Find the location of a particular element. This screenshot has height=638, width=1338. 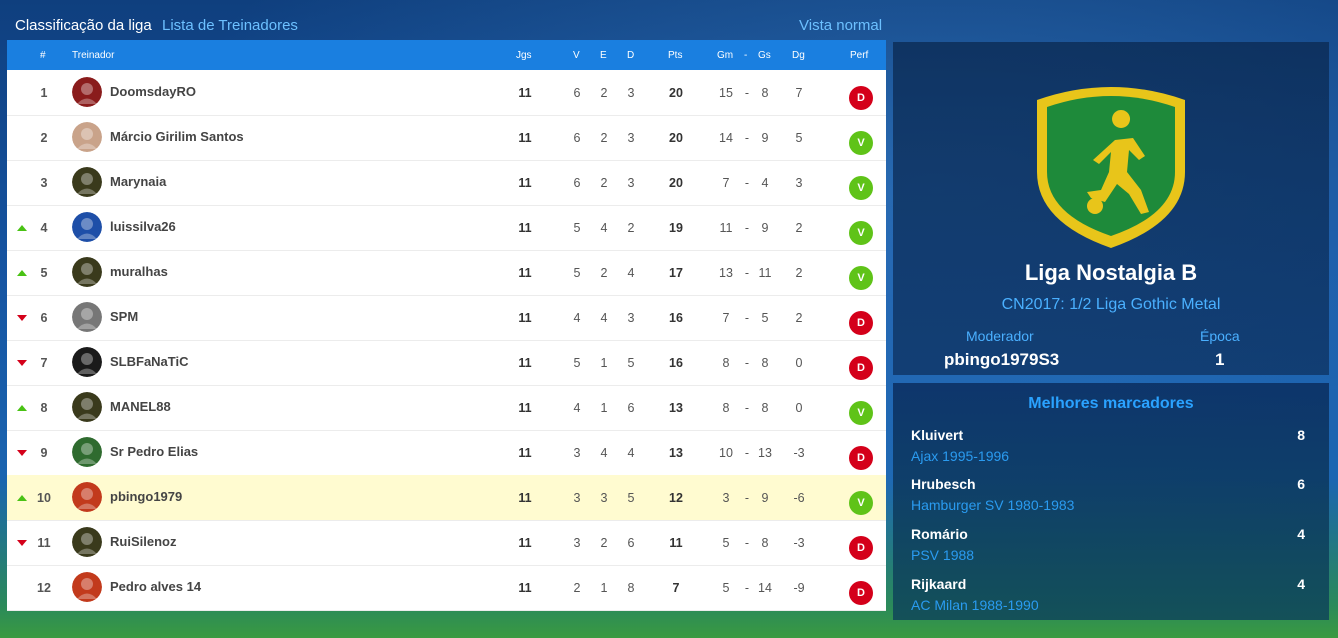

goals-for: 14 is located at coordinates (726, 138).